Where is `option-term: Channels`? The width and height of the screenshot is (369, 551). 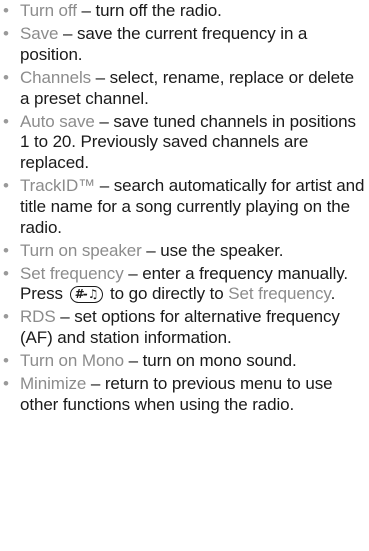 option-term: Channels is located at coordinates (56, 77).